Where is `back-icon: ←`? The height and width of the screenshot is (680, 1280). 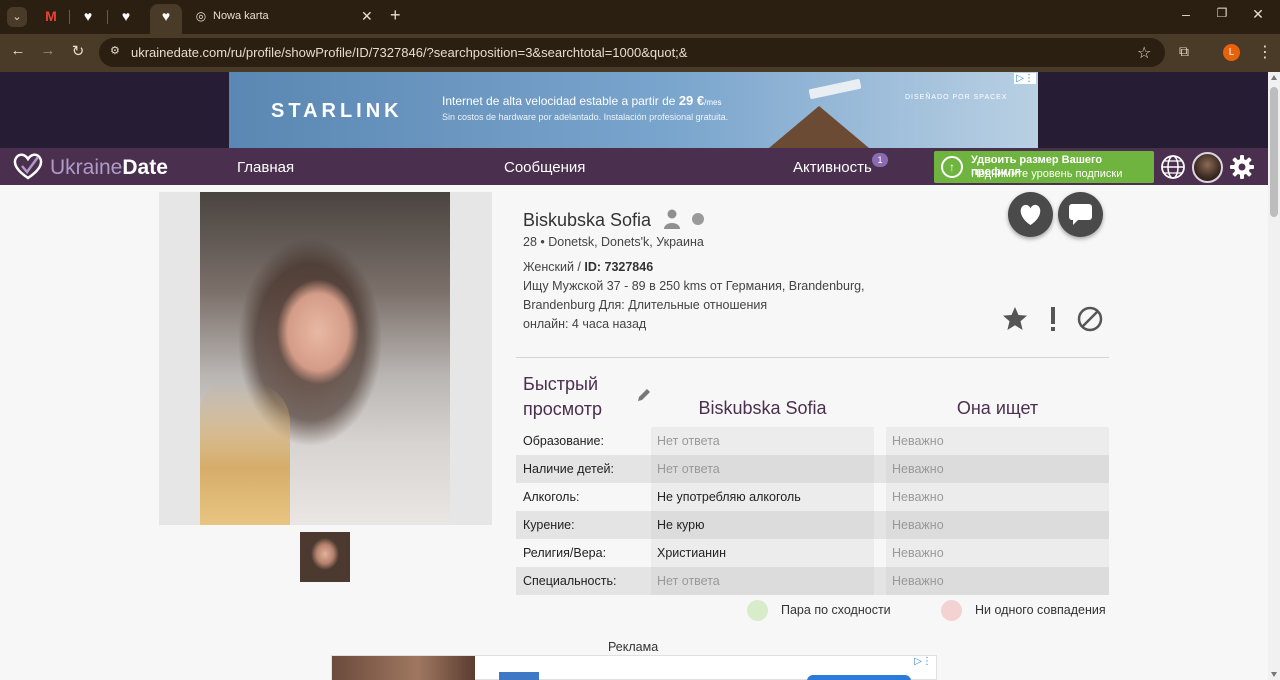 back-icon: ← is located at coordinates (18, 50).